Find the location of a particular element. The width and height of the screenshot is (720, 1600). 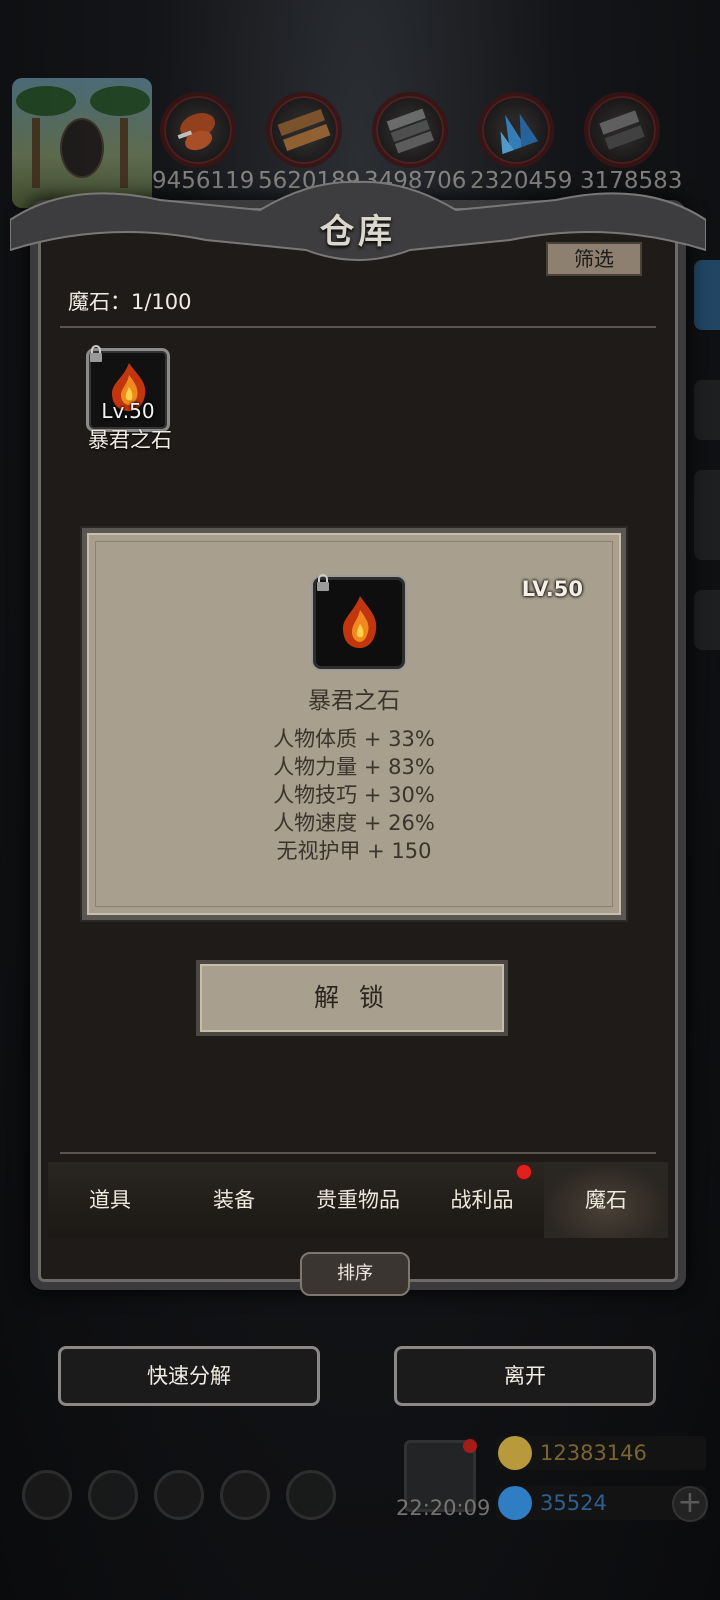

fire-stone-icon is located at coordinates (359, 622).